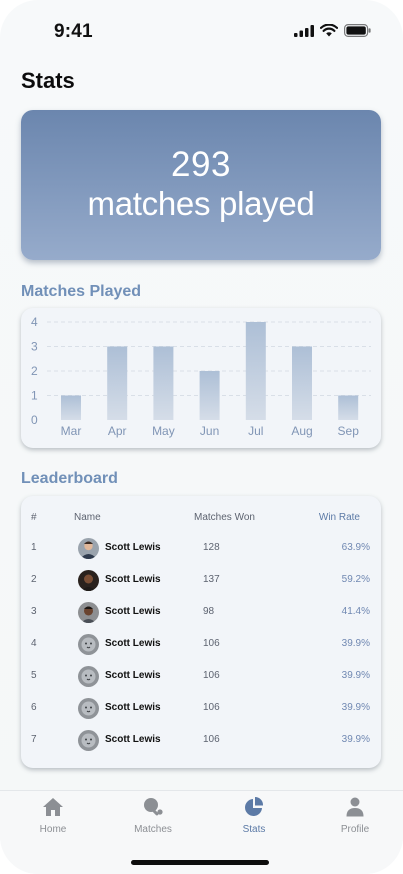 The width and height of the screenshot is (403, 874). Describe the element at coordinates (255, 371) in the screenshot. I see `chart-bar-jul` at that location.